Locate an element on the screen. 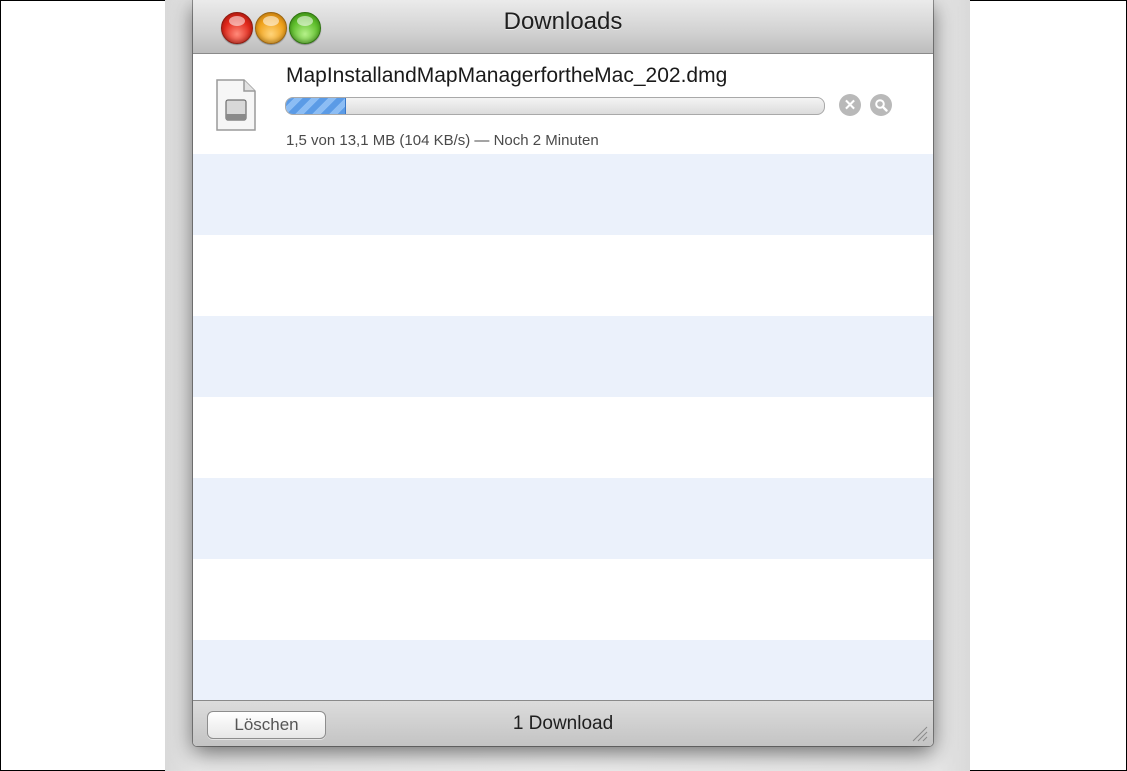  download-progress-fill is located at coordinates (316, 106).